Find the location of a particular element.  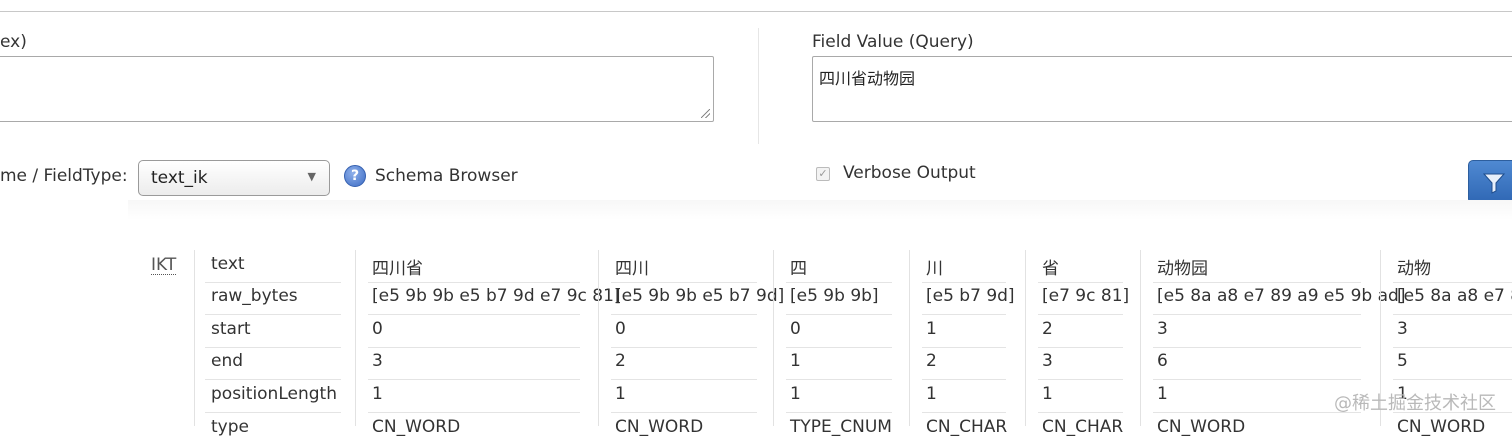

watermark: @稀土掘金技术社区 is located at coordinates (1415, 403).